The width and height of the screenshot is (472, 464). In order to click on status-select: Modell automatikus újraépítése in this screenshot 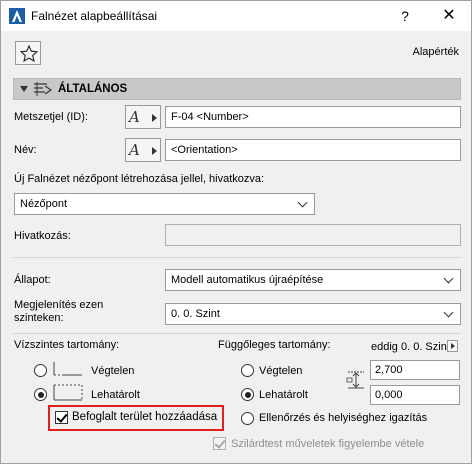, I will do `click(313, 280)`.